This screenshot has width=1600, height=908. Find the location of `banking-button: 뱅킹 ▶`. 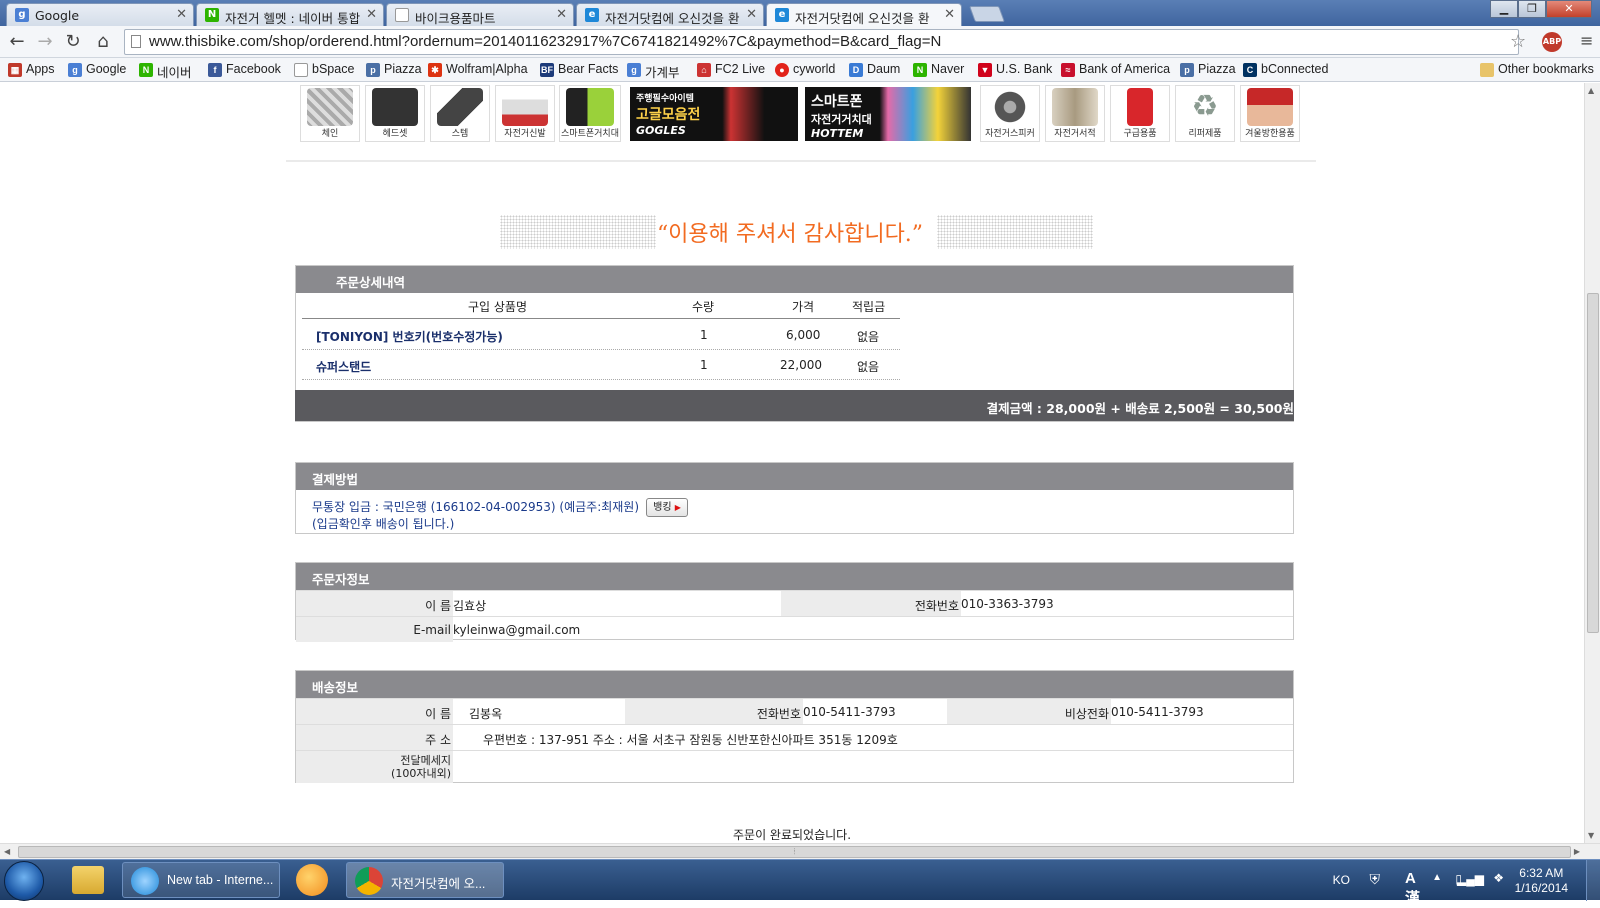

banking-button: 뱅킹 ▶ is located at coordinates (667, 507).